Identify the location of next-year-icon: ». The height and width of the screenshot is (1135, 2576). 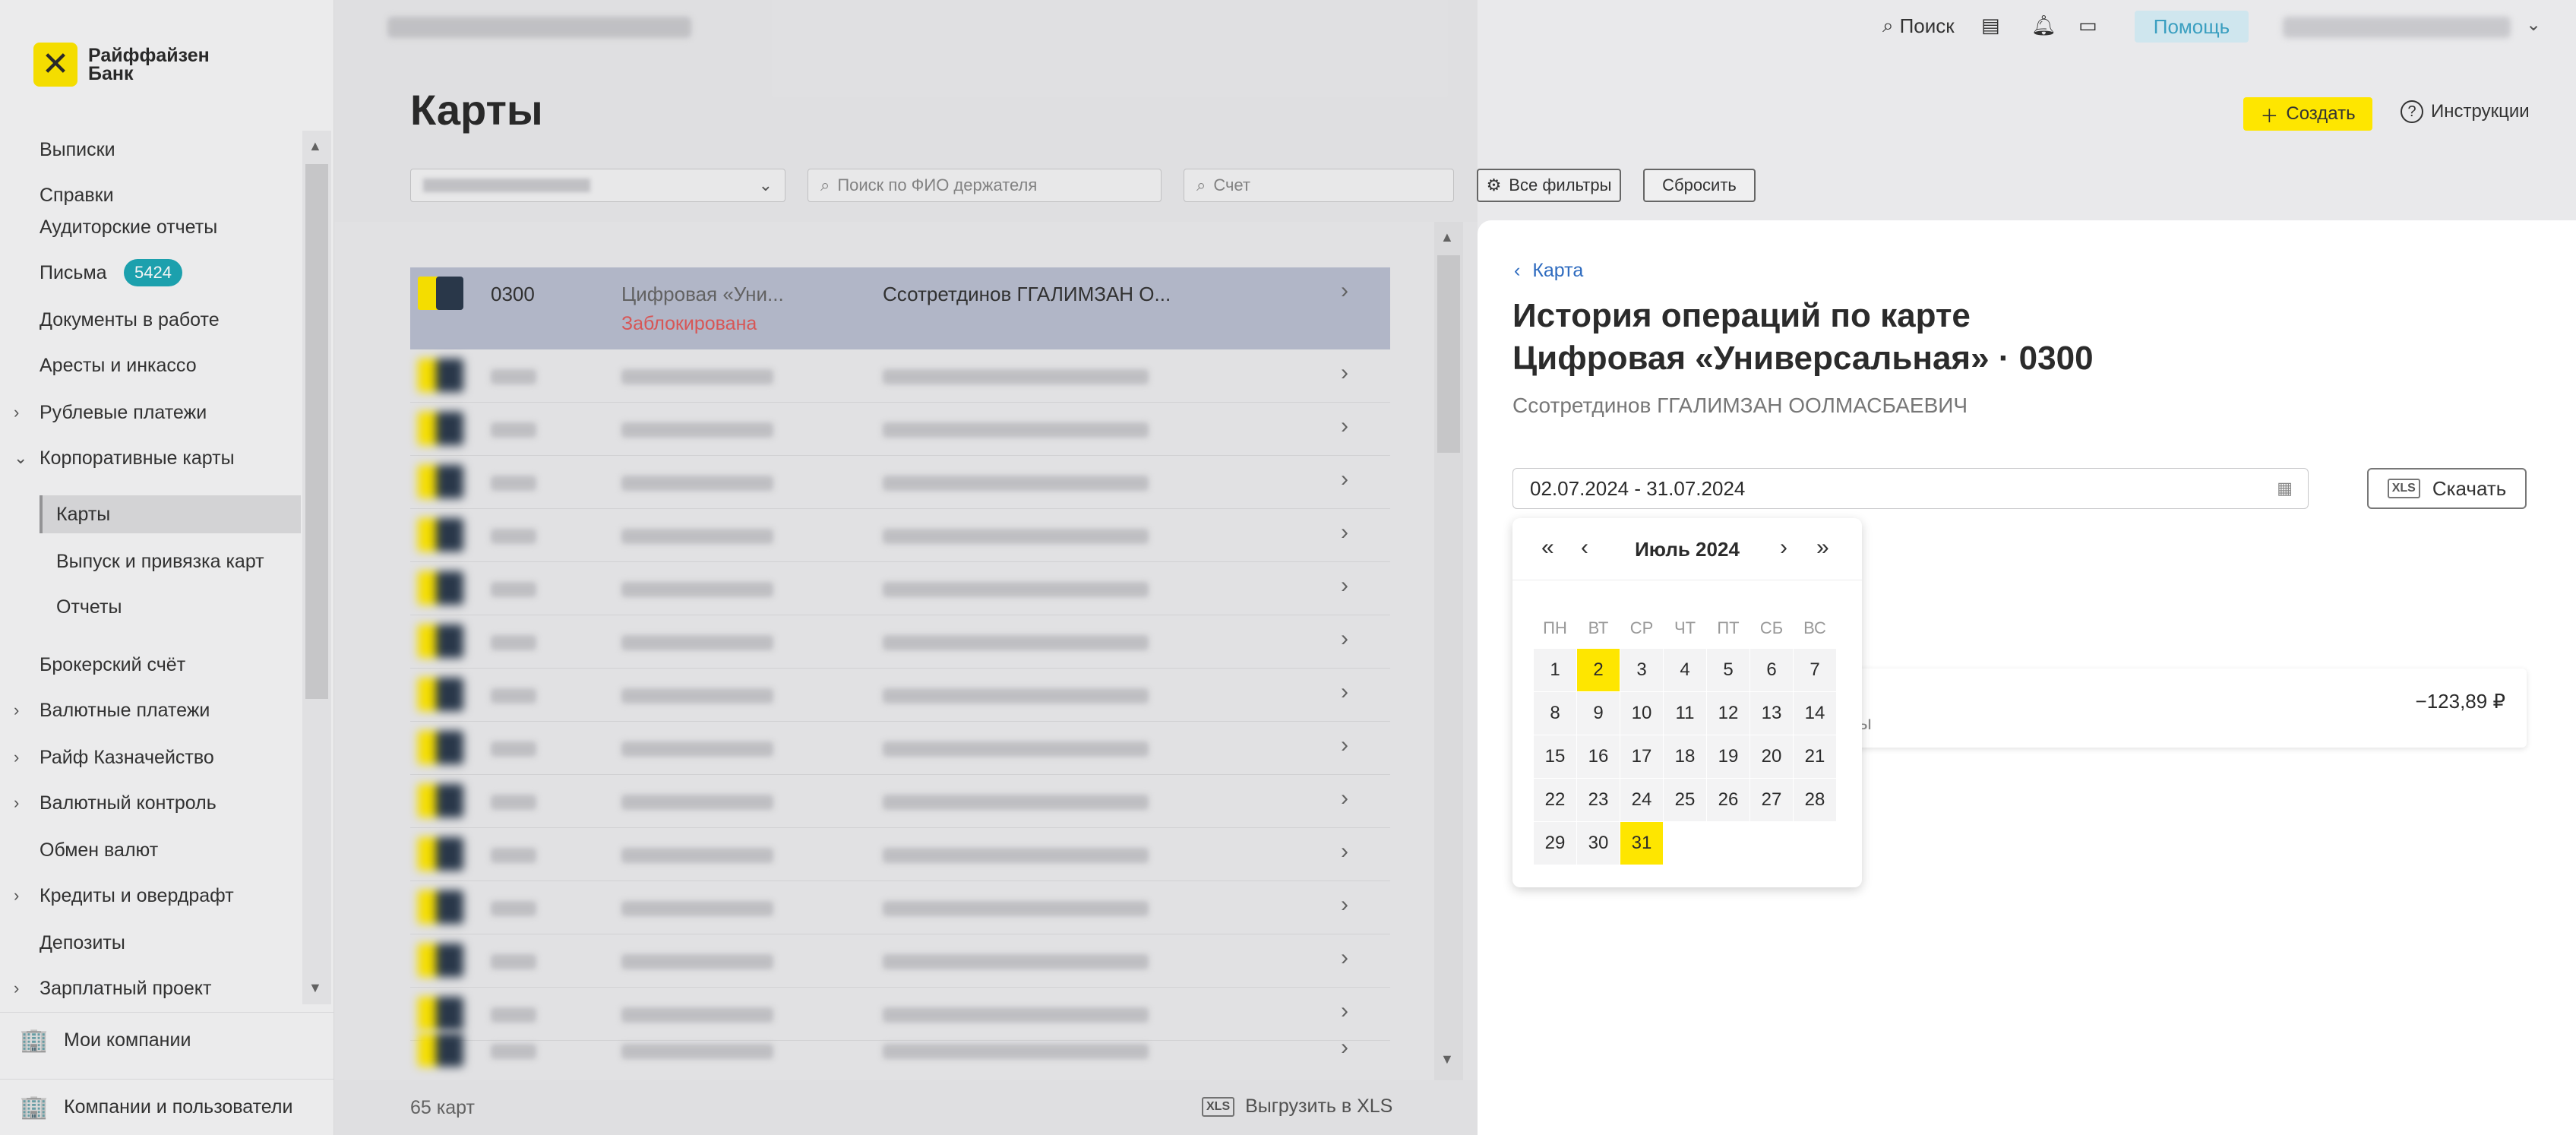
(1822, 548).